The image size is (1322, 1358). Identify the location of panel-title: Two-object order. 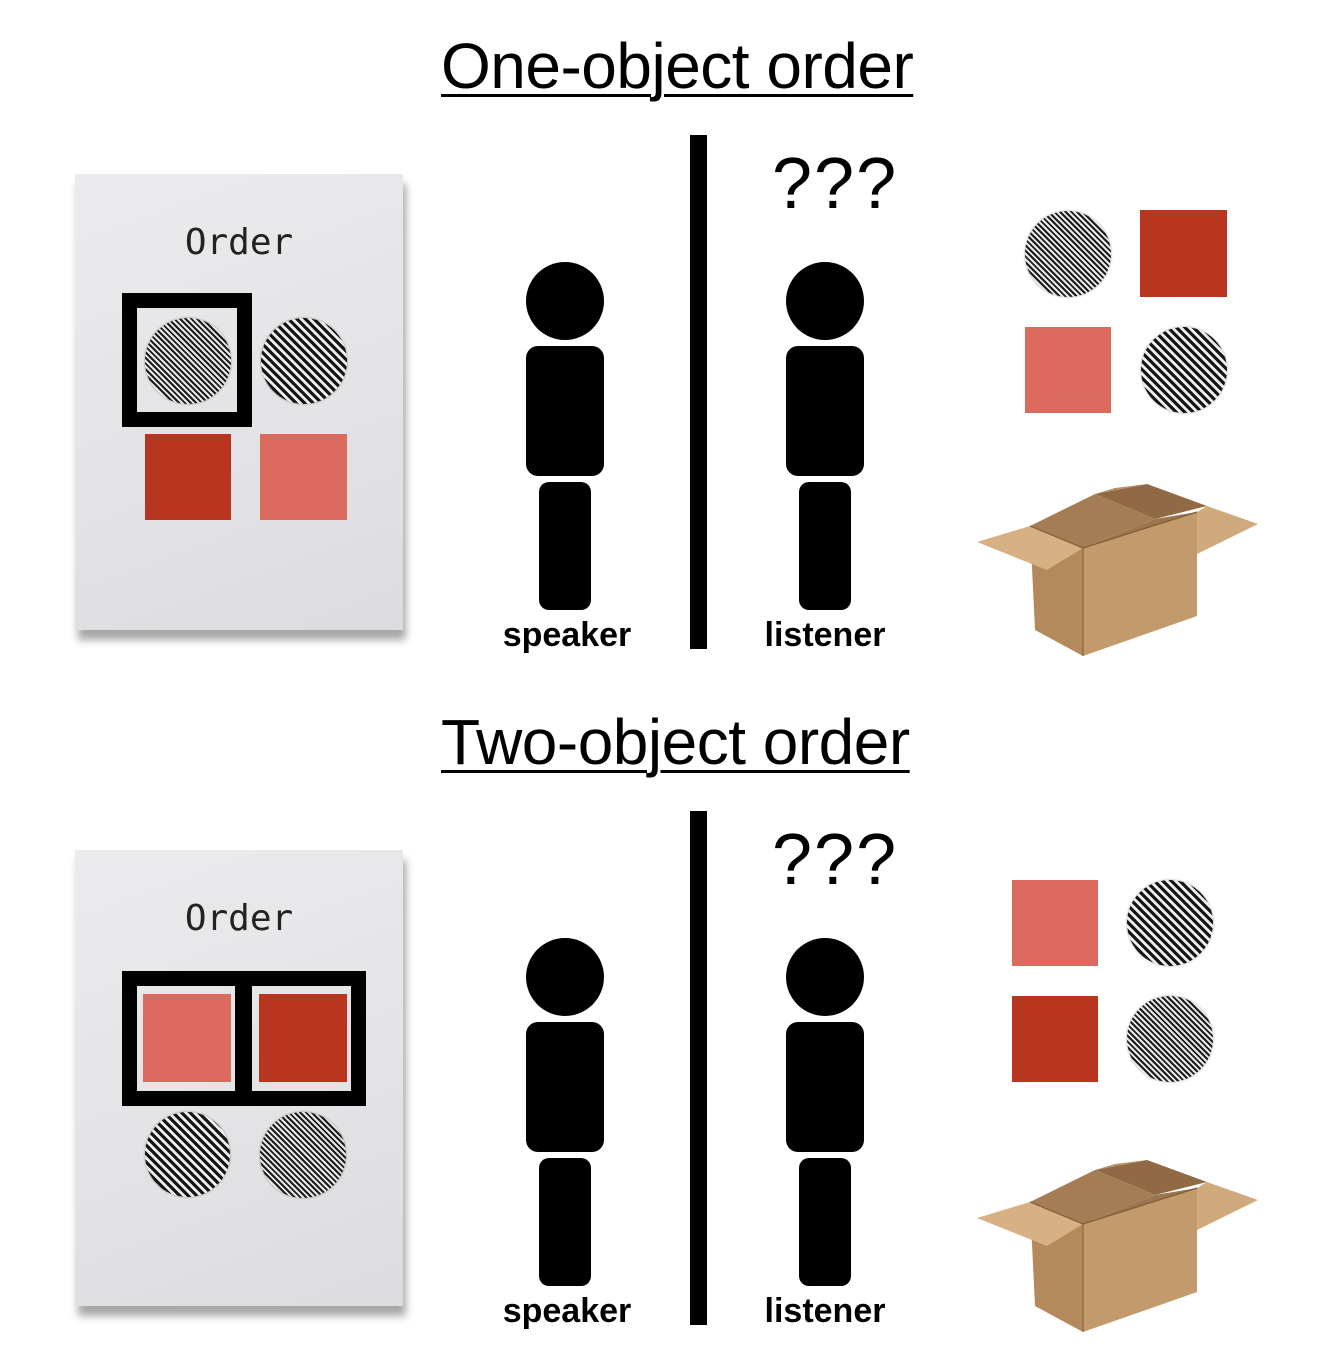
(675, 742).